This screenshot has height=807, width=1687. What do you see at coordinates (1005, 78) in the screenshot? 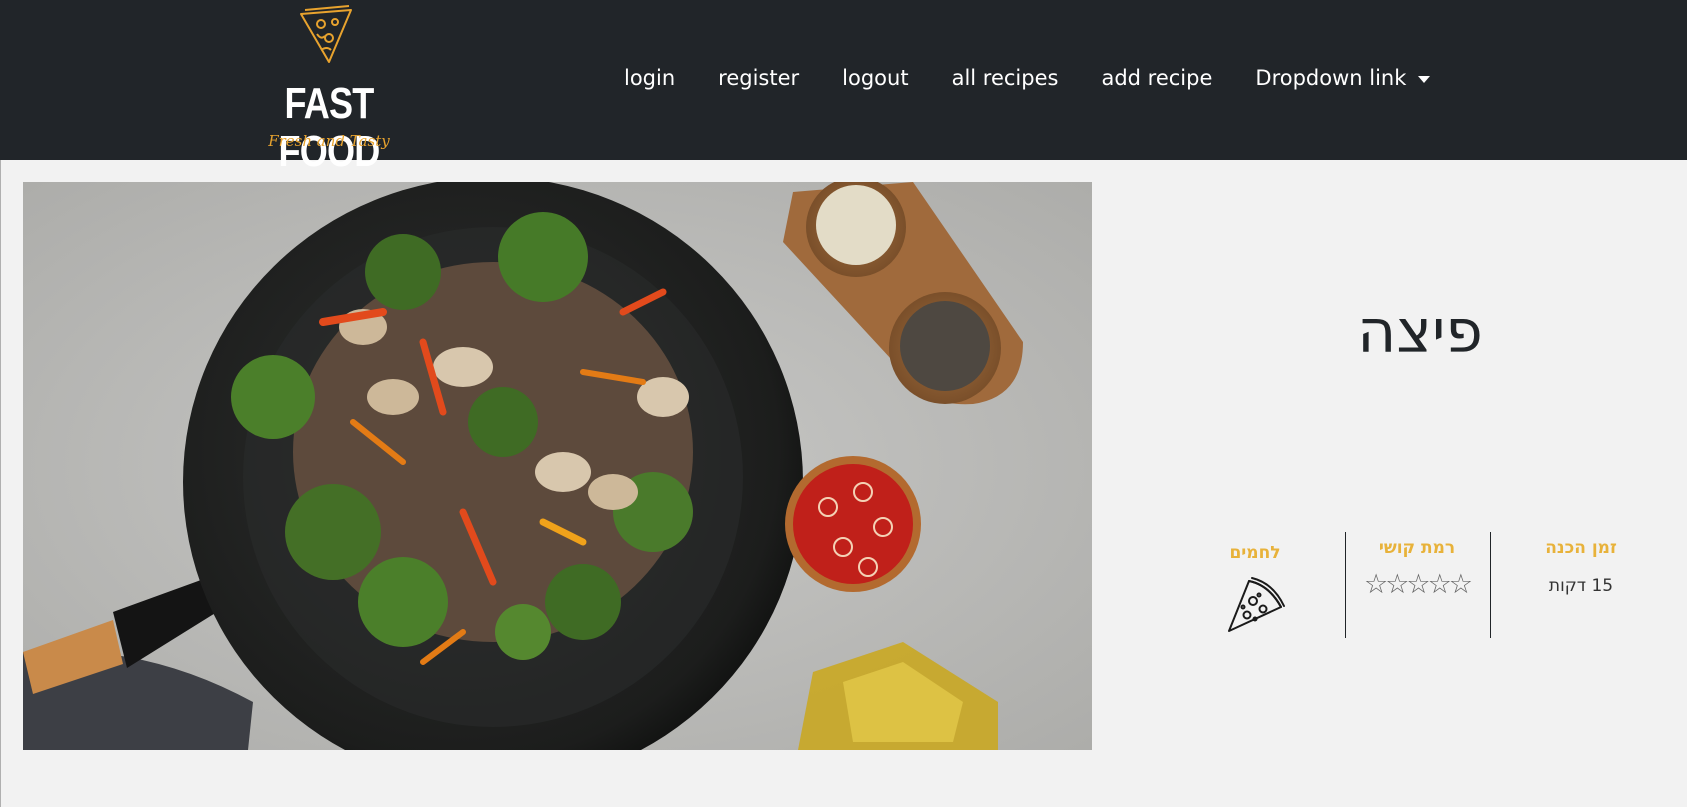
I see `nav-all-recipes-link: all recipes` at bounding box center [1005, 78].